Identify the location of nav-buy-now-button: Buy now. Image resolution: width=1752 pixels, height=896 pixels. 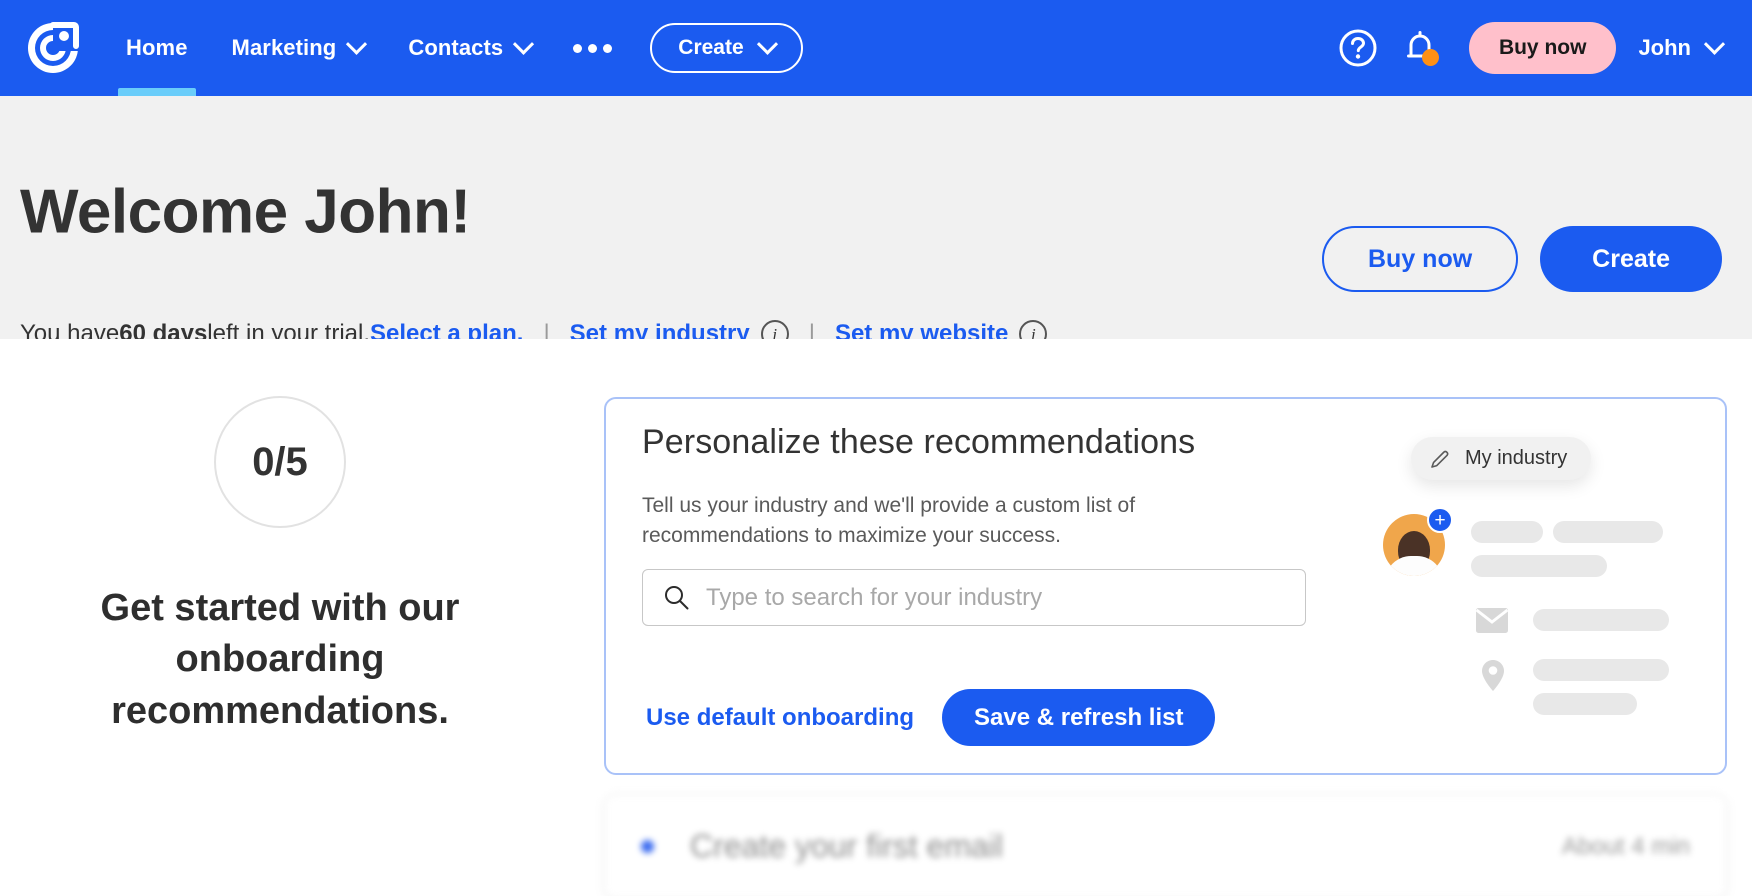
(1542, 48).